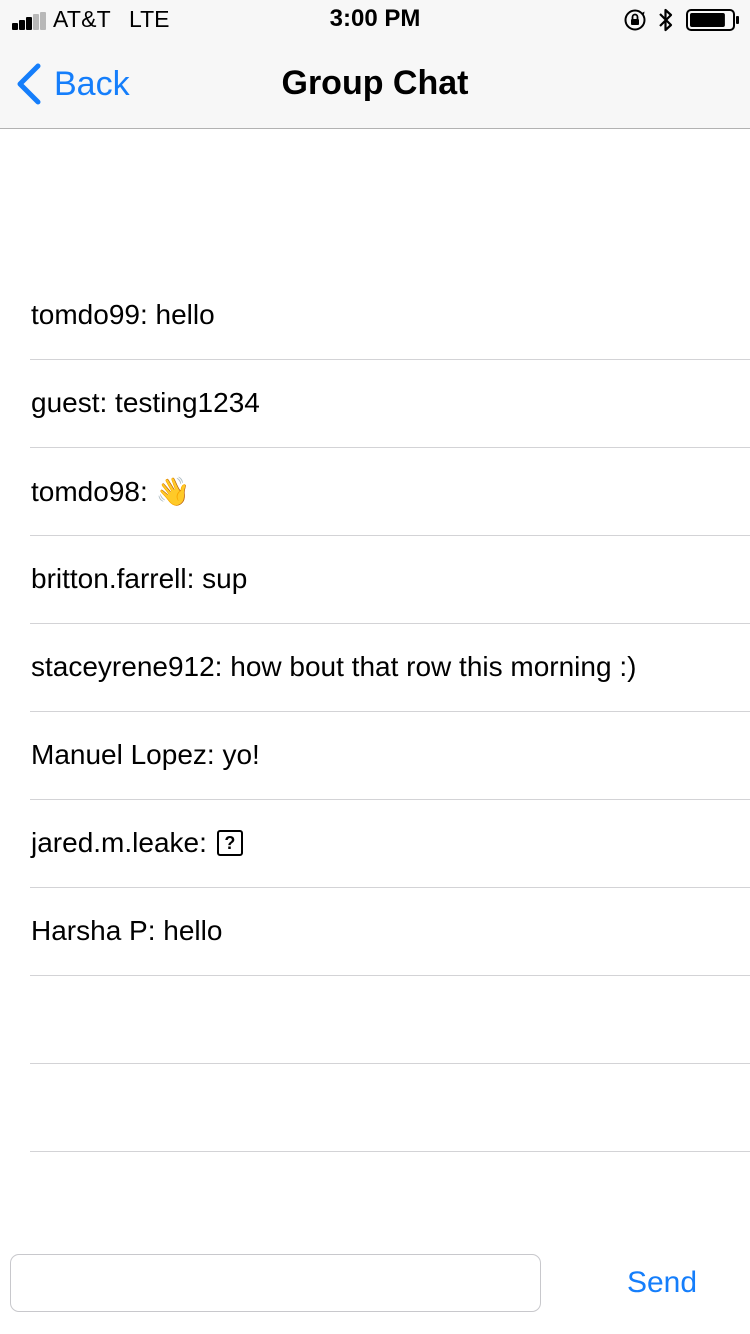 Image resolution: width=750 pixels, height=1334 pixels. Describe the element at coordinates (390, 404) in the screenshot. I see `message-row: guest: testing1234` at that location.